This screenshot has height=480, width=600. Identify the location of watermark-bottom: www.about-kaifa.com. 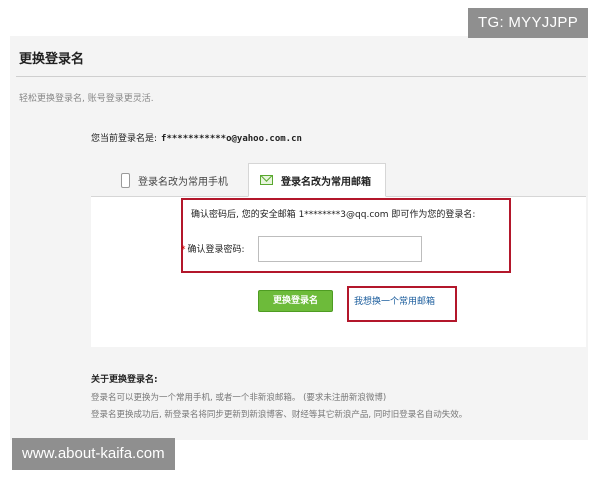
(93, 454).